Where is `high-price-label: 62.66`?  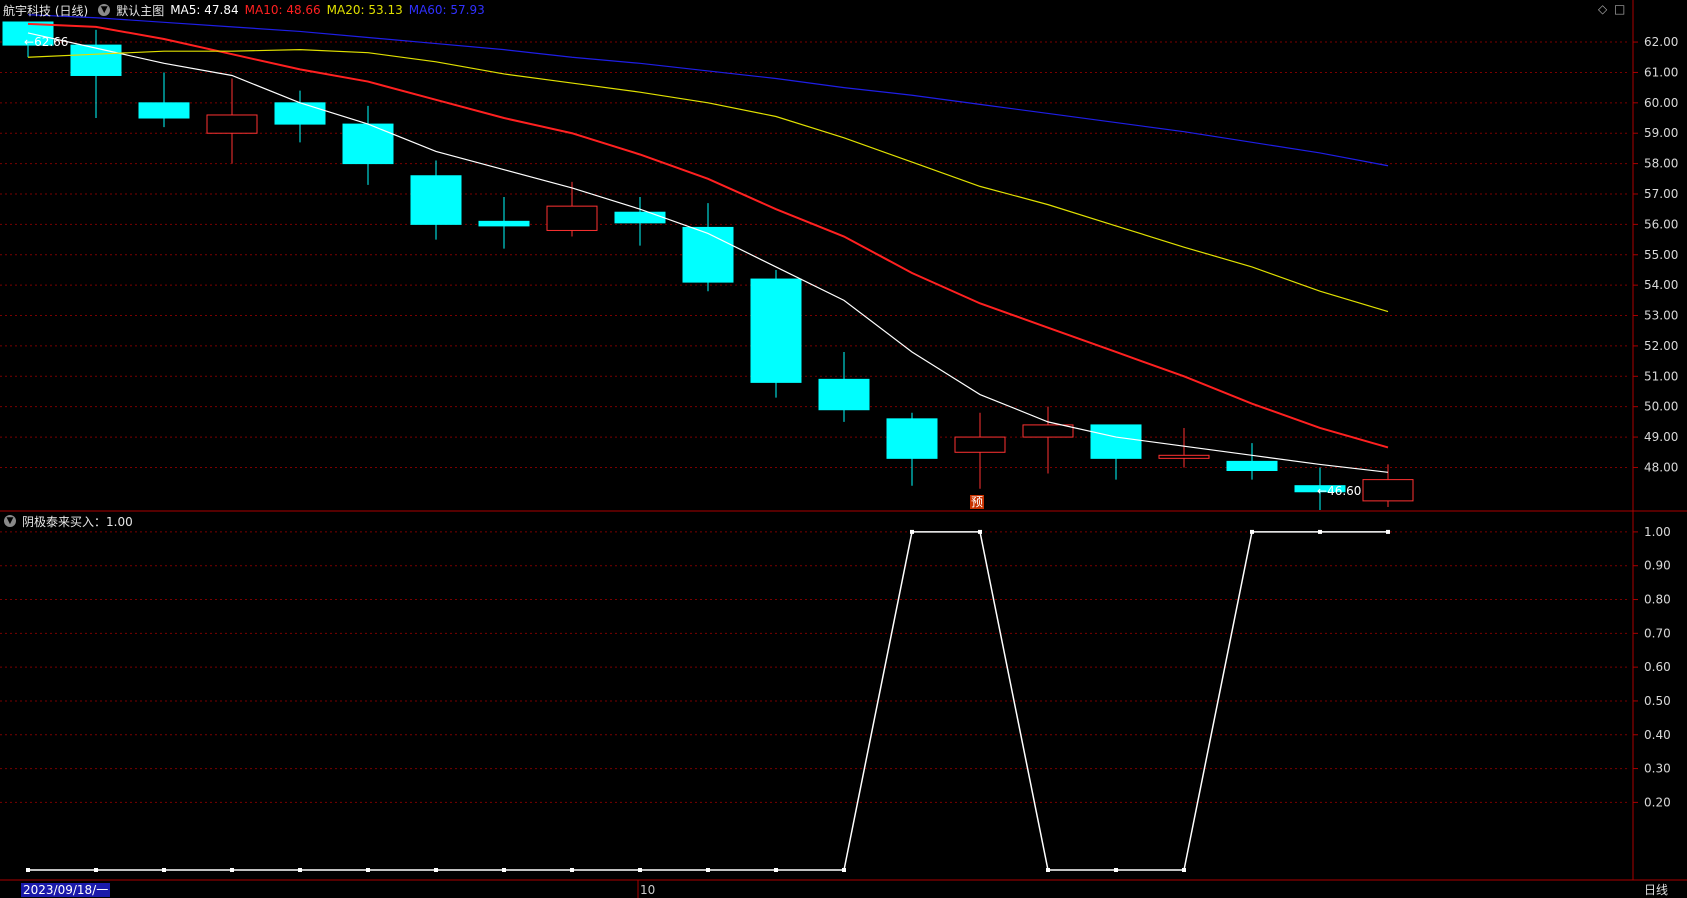
high-price-label: 62.66 is located at coordinates (51, 42).